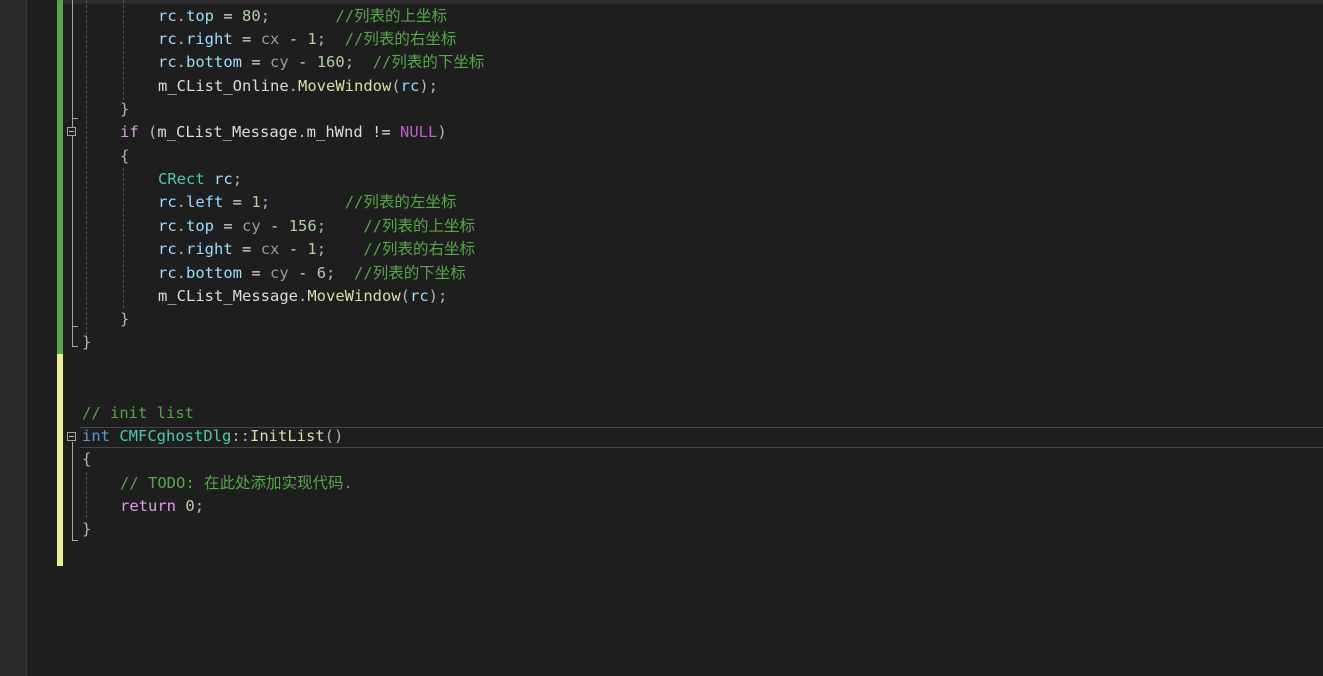  Describe the element at coordinates (148, 506) in the screenshot. I see `code-token: return` at that location.